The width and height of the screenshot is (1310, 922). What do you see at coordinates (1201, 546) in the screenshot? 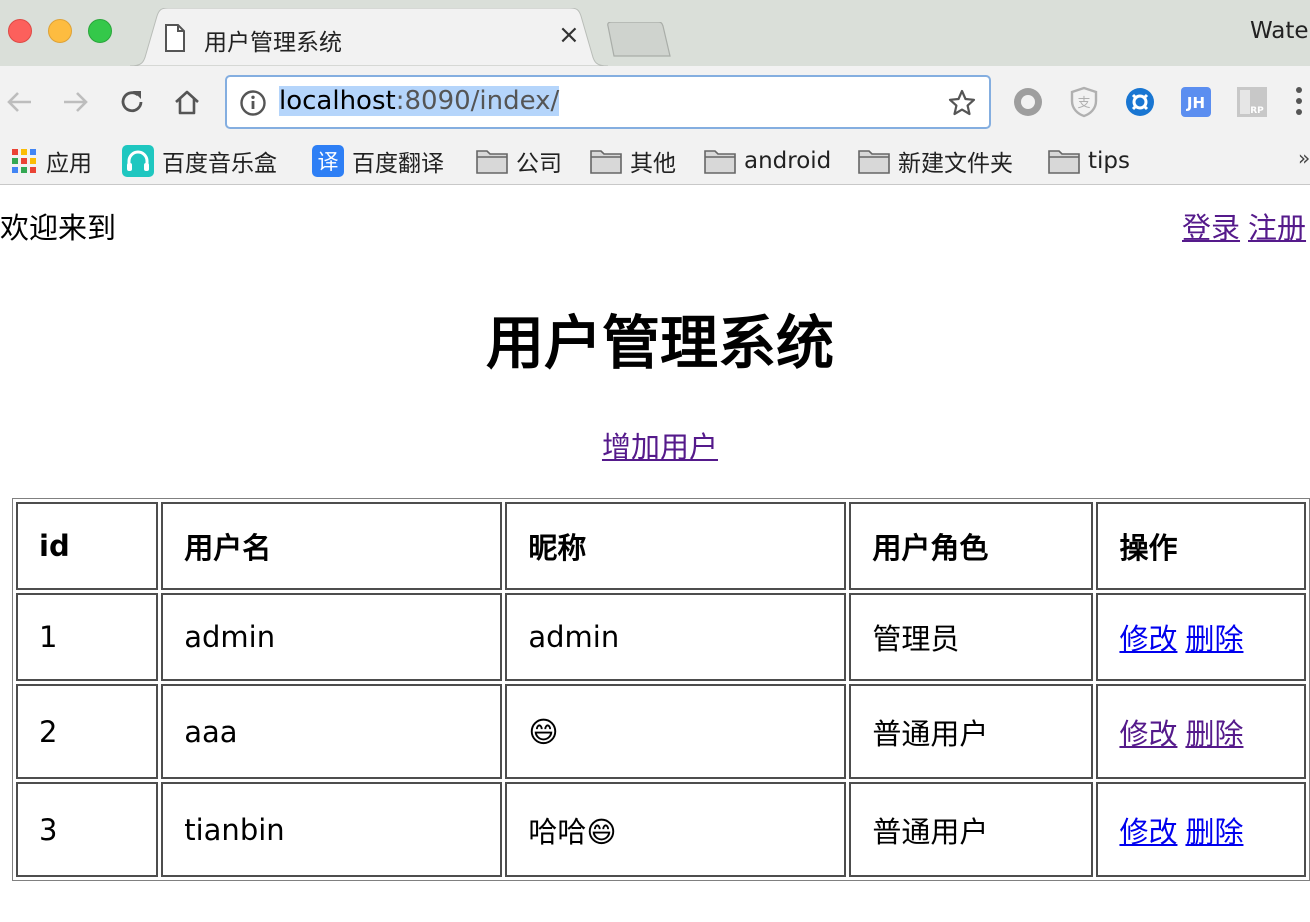
I see `table-header-actions: 操作` at bounding box center [1201, 546].